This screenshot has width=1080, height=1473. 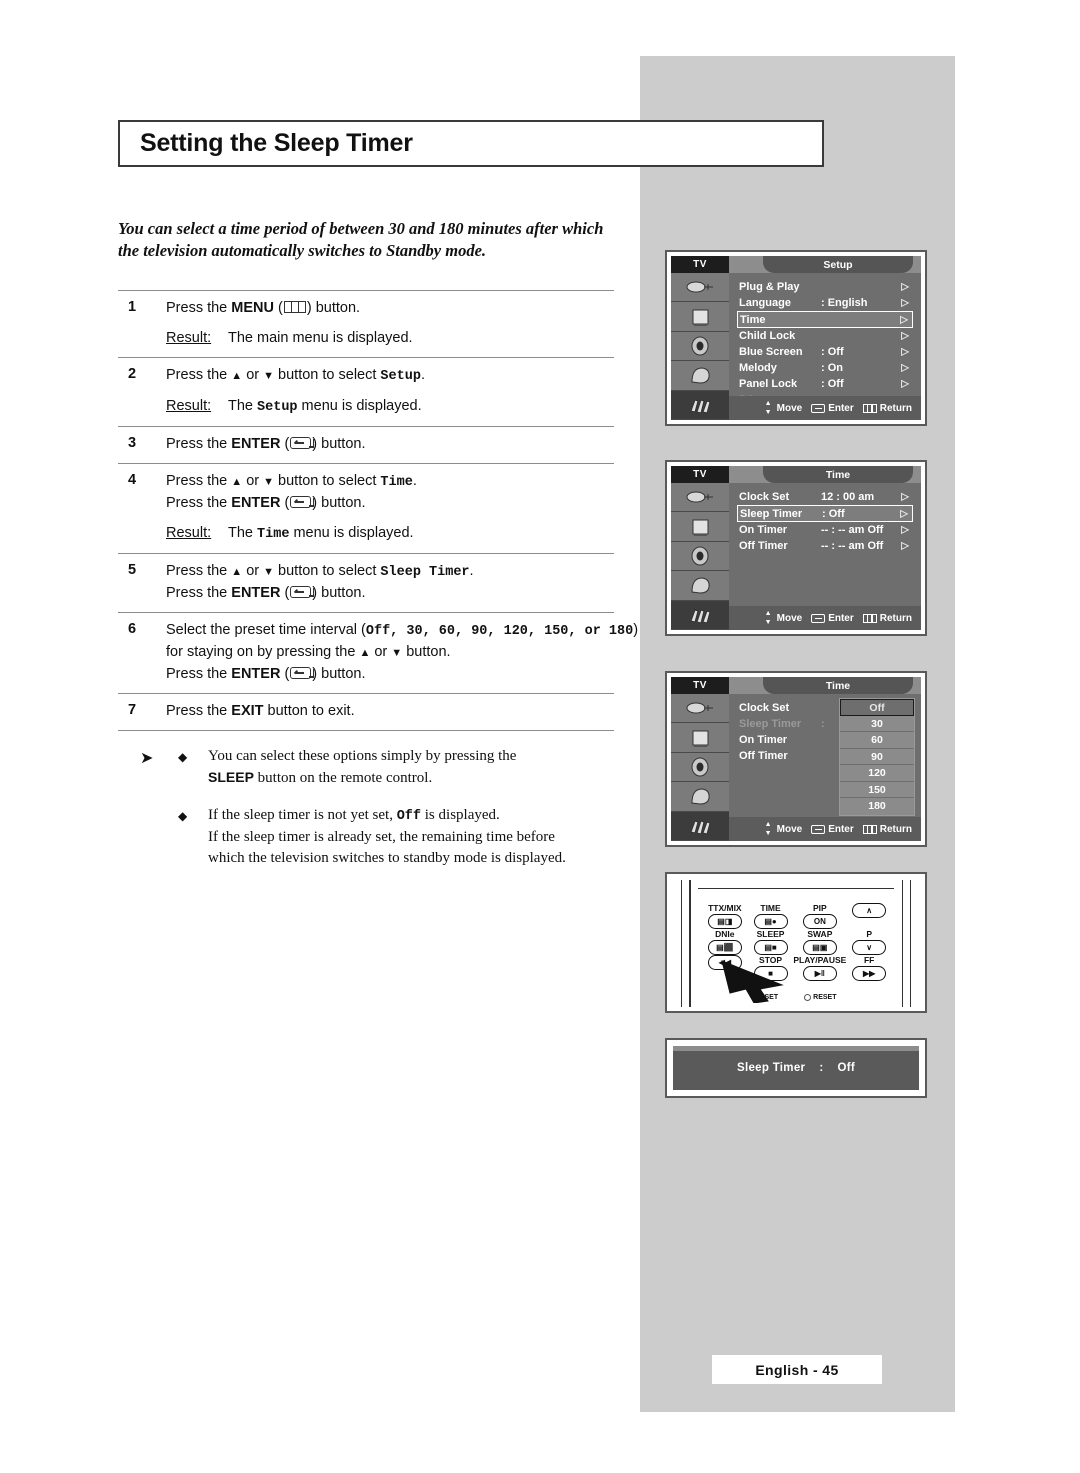 What do you see at coordinates (825, 352) in the screenshot?
I see `osd-row-blue-screen: Blue Screen : Off ▷` at bounding box center [825, 352].